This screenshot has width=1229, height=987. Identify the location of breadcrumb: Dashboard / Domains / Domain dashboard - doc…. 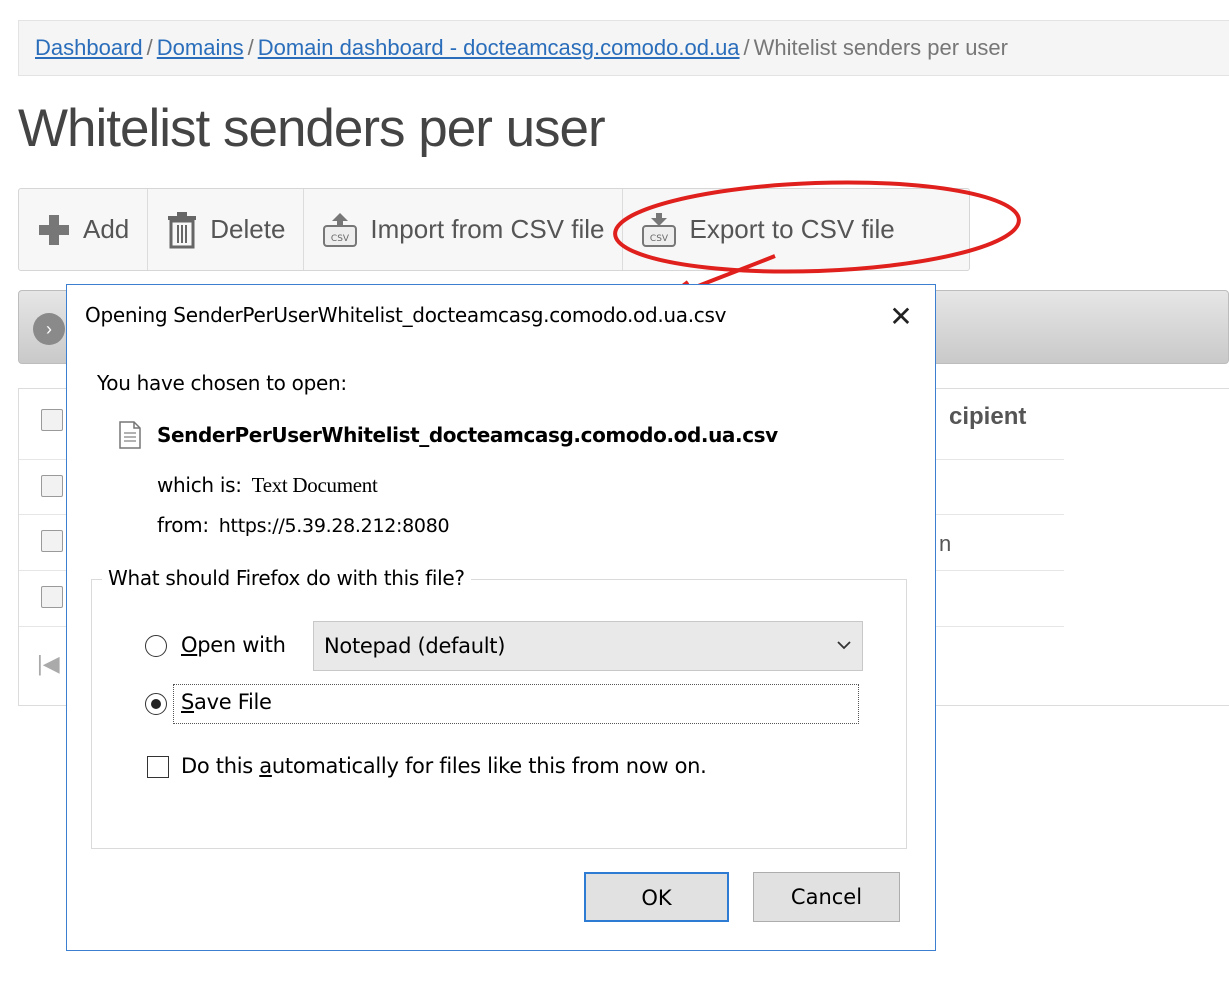
(623, 48).